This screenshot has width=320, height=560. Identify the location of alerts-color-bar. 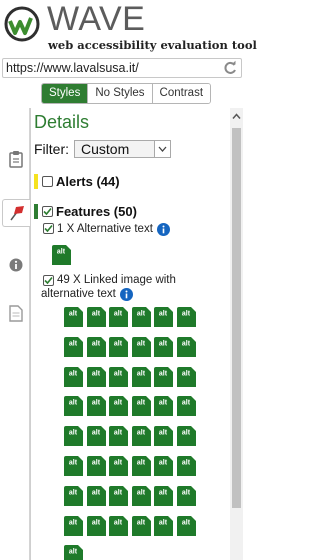
(36, 181).